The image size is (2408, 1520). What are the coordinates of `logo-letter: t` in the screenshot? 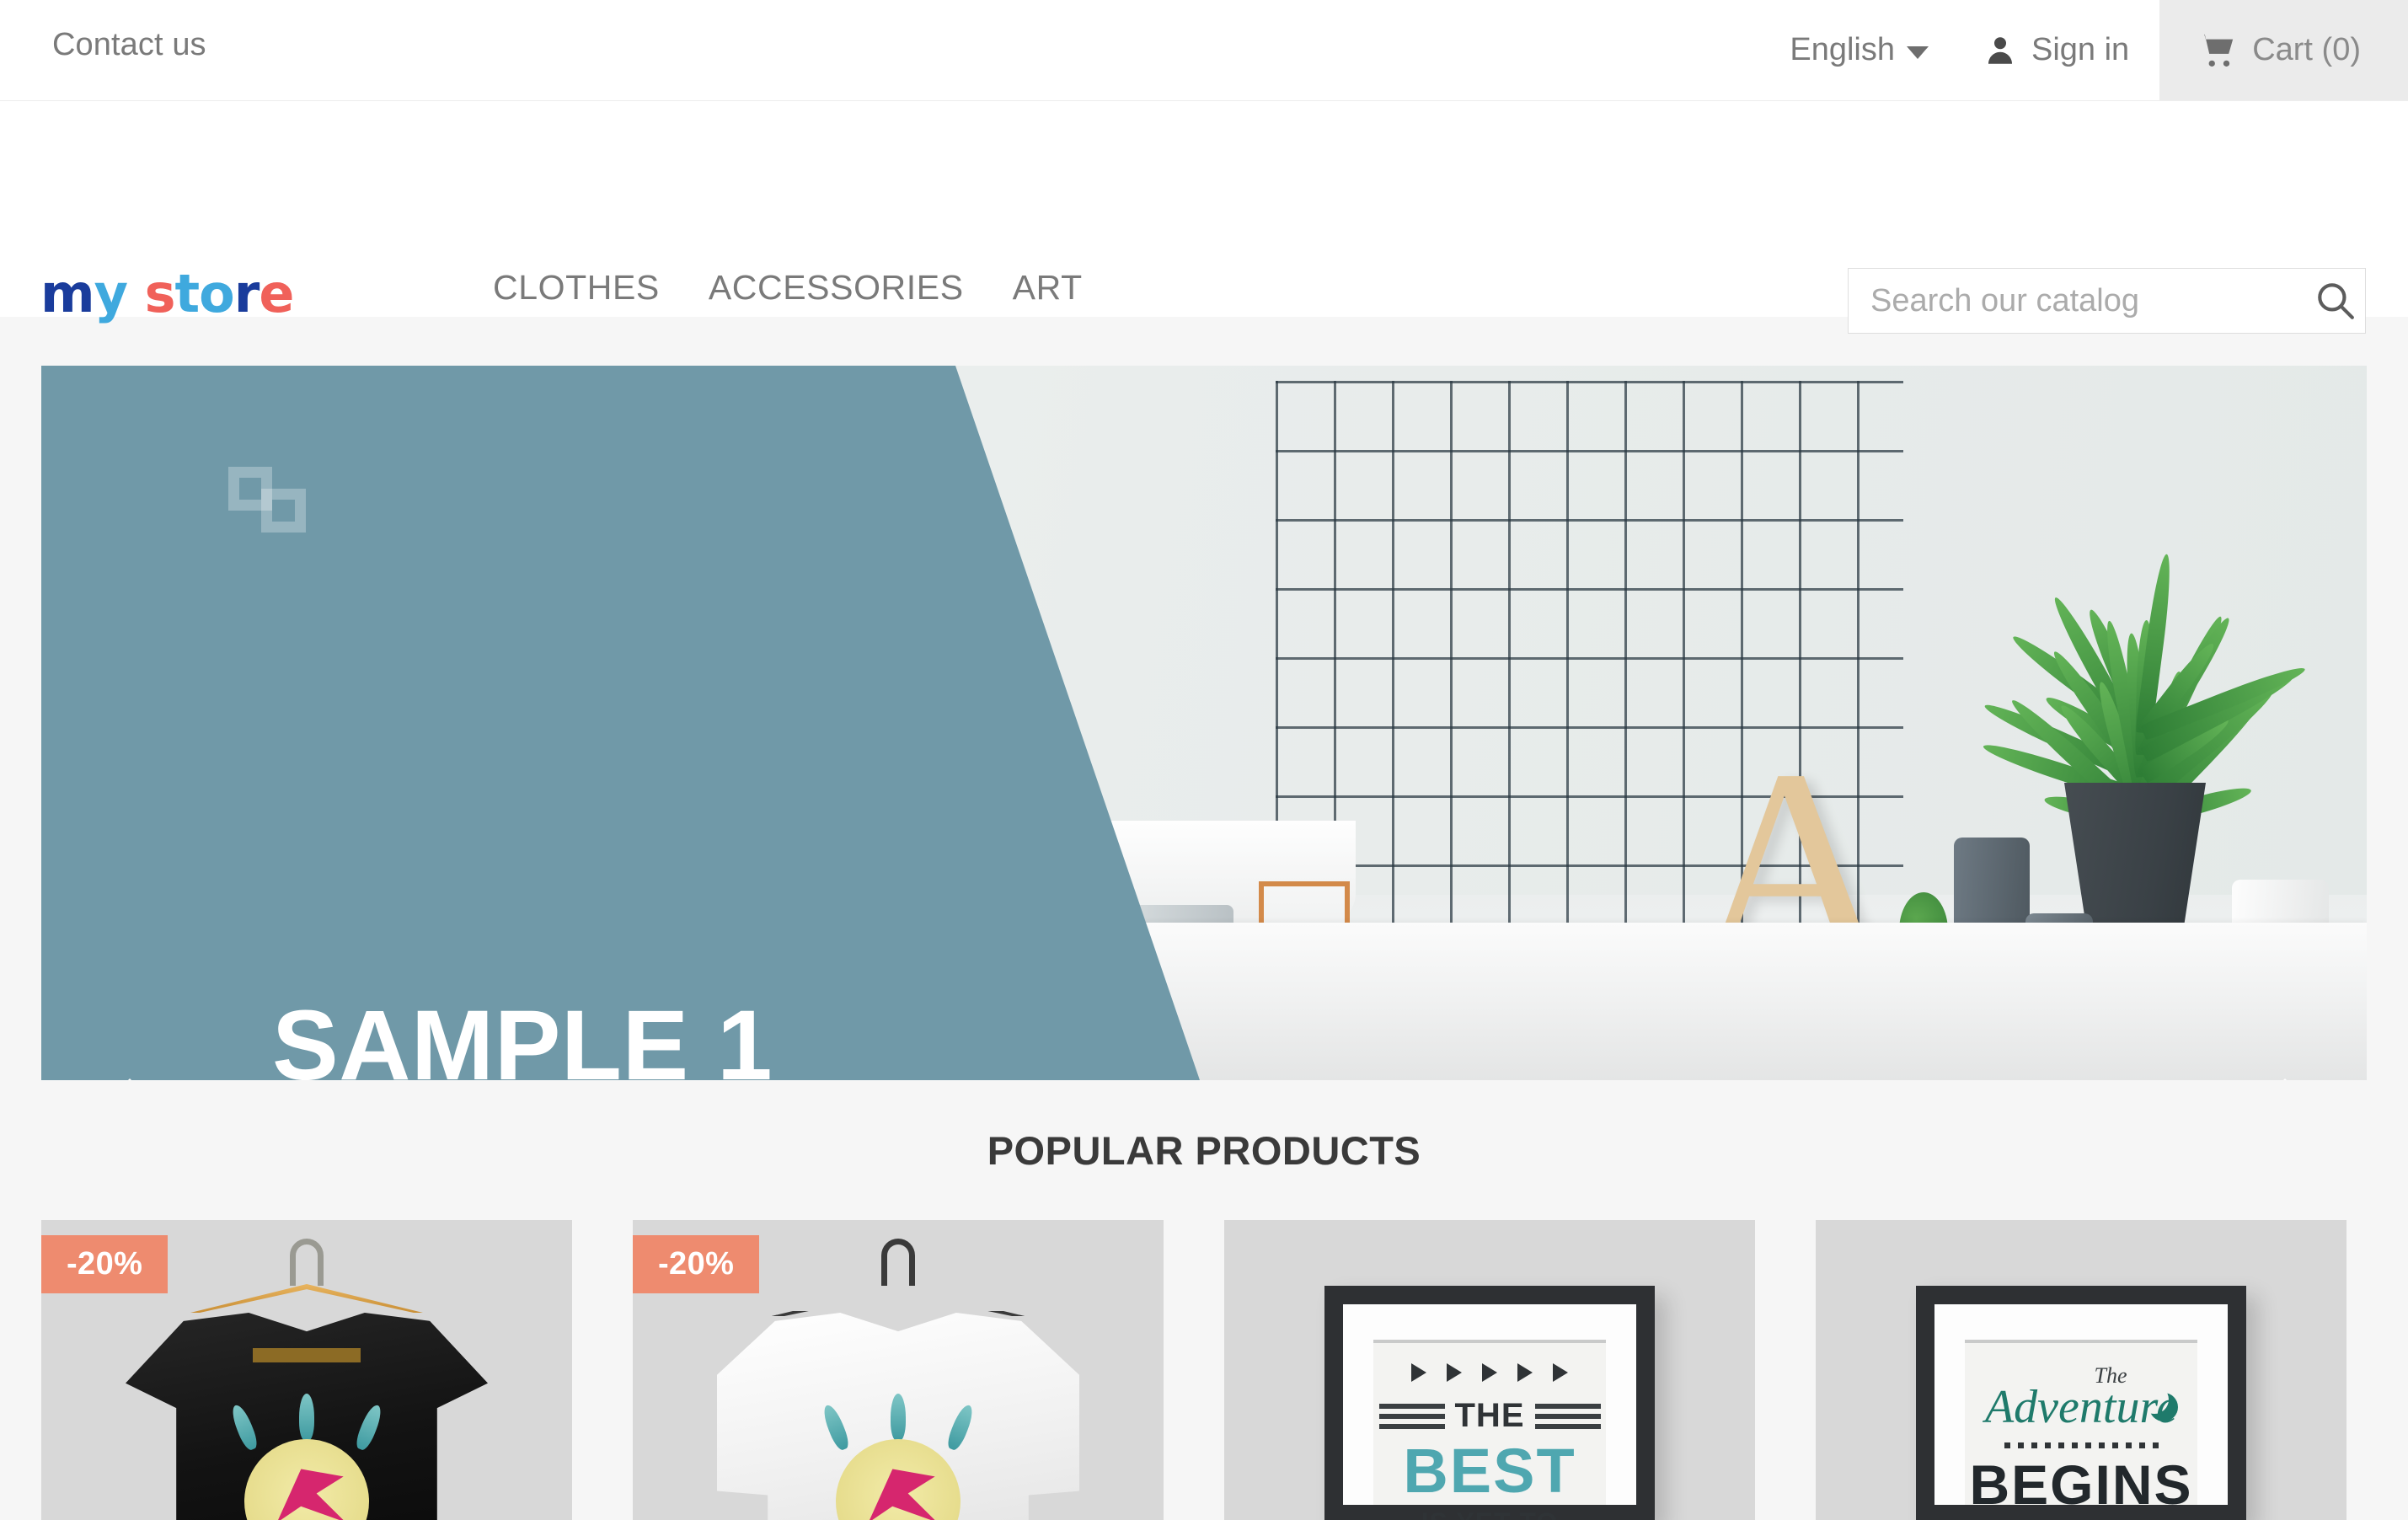 It's located at (187, 293).